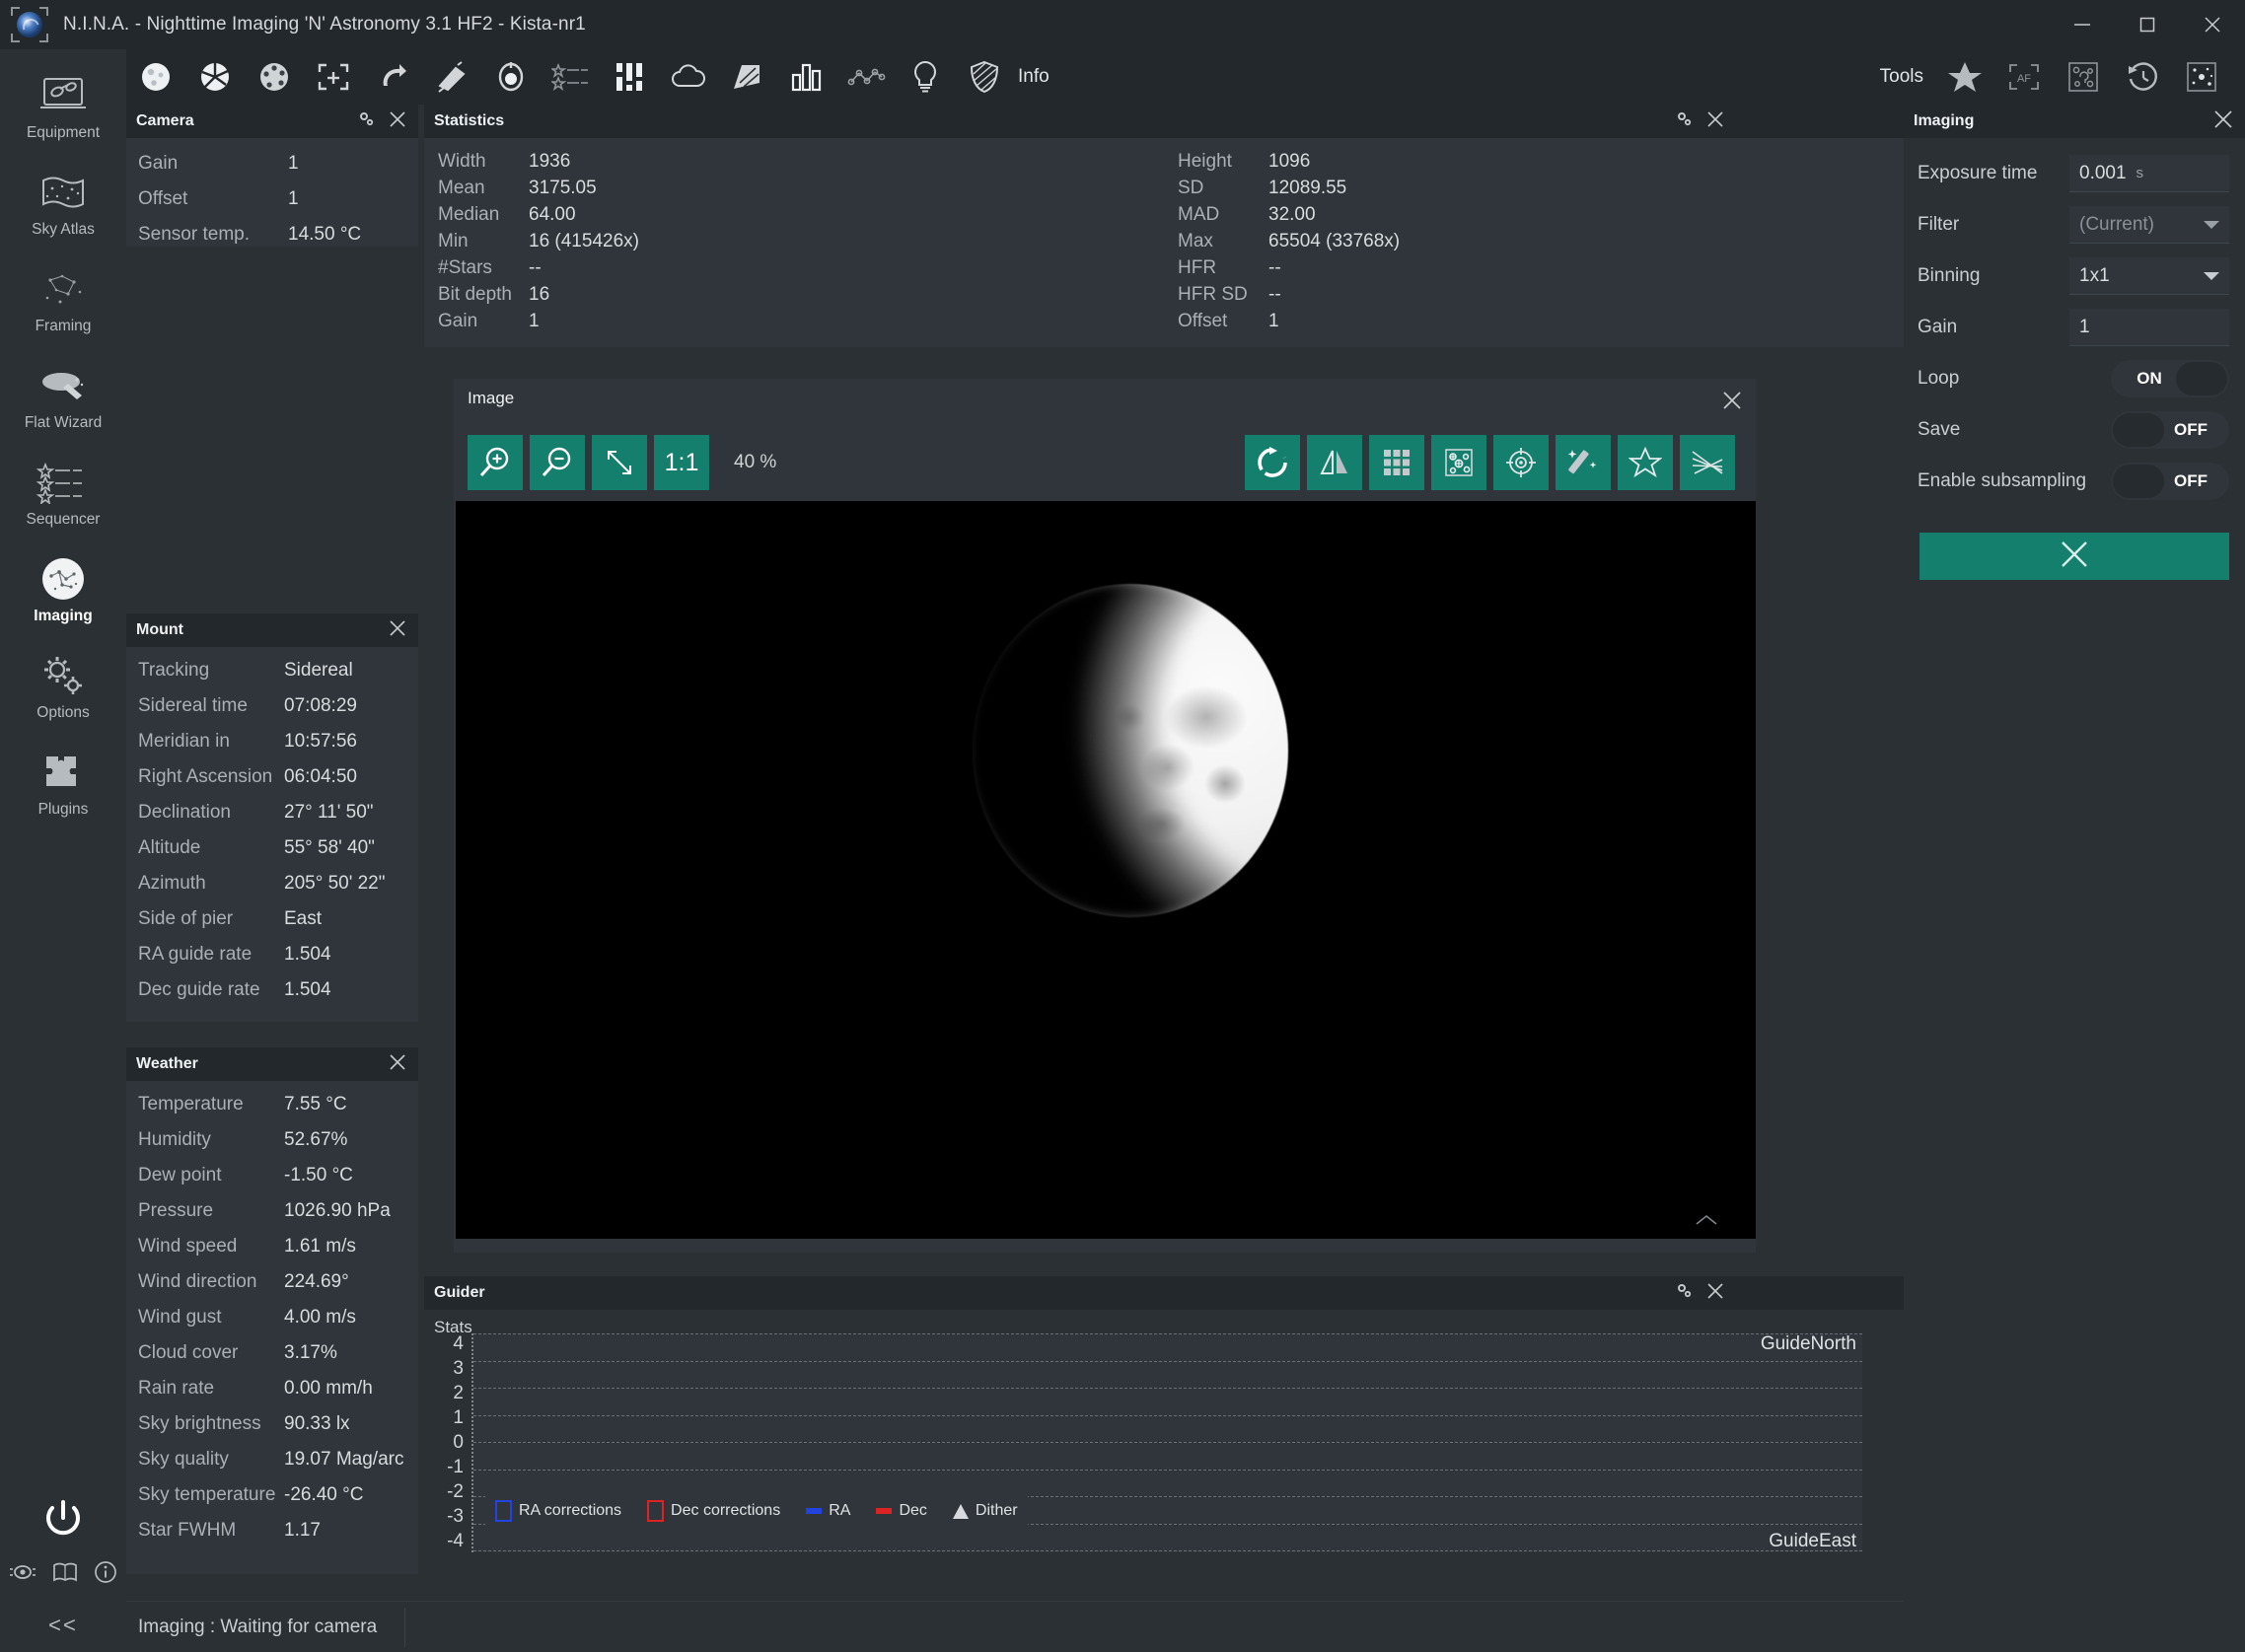 This screenshot has height=1652, width=2245. What do you see at coordinates (2149, 174) in the screenshot?
I see `exposure-time-input: 0.001 s` at bounding box center [2149, 174].